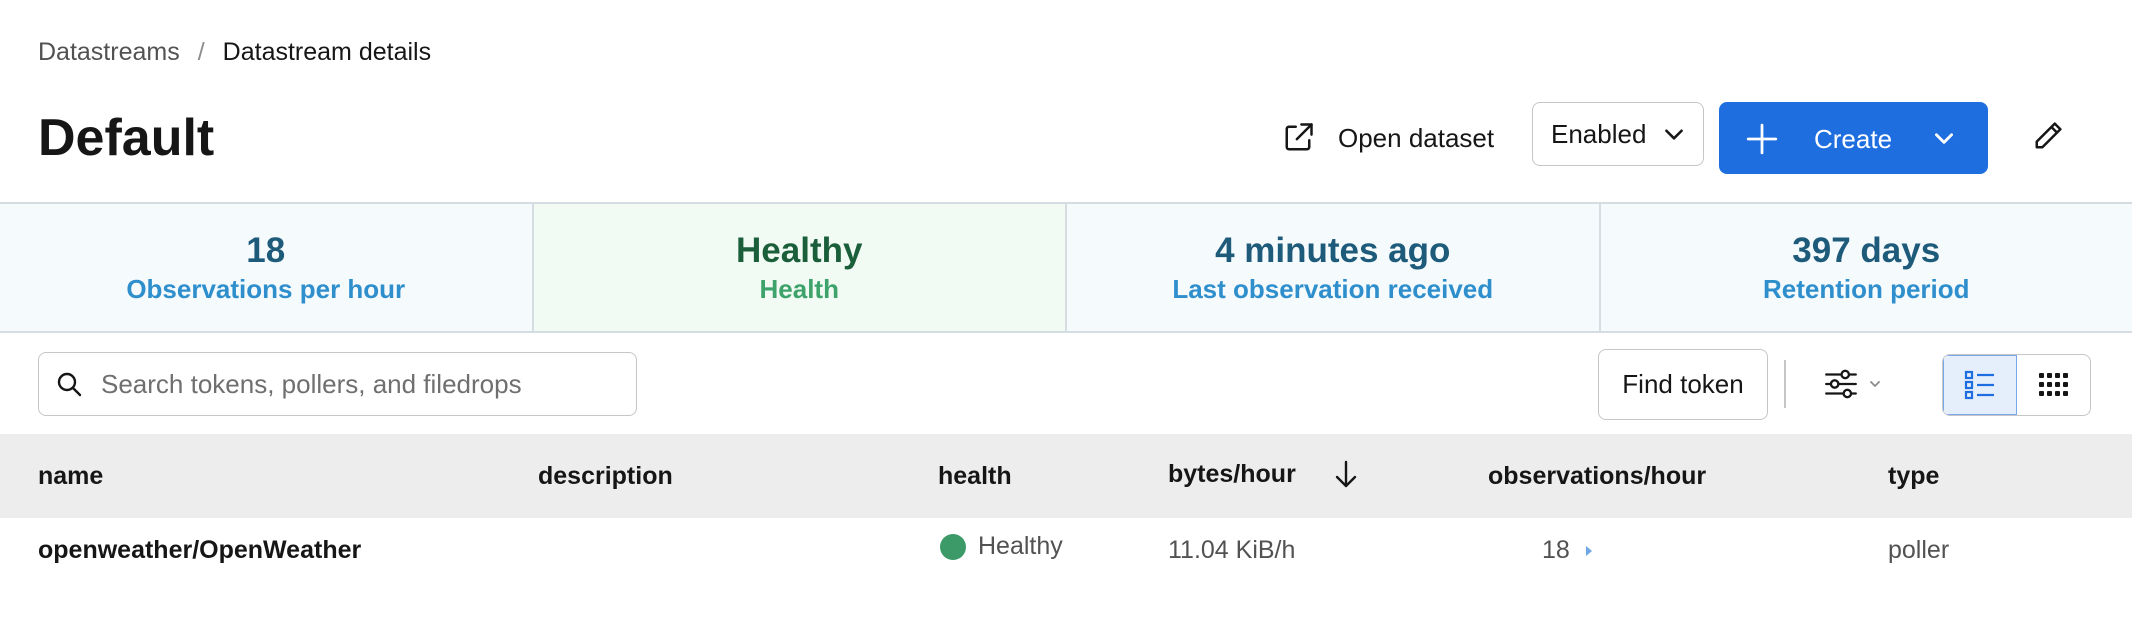 This screenshot has height=644, width=2132. I want to click on stat-value: 18, so click(266, 250).